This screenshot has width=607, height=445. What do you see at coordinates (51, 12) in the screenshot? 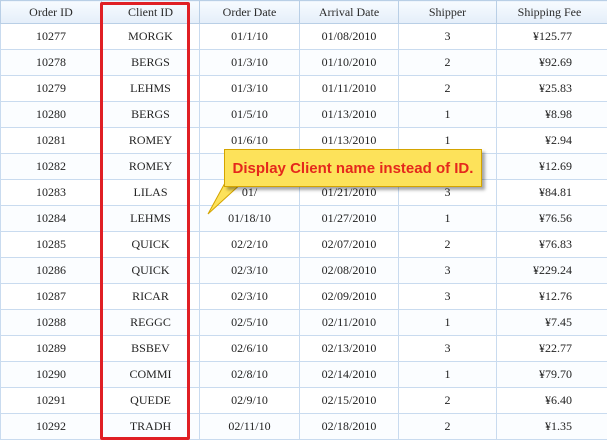
I see `column-header-order-id: Order ID` at bounding box center [51, 12].